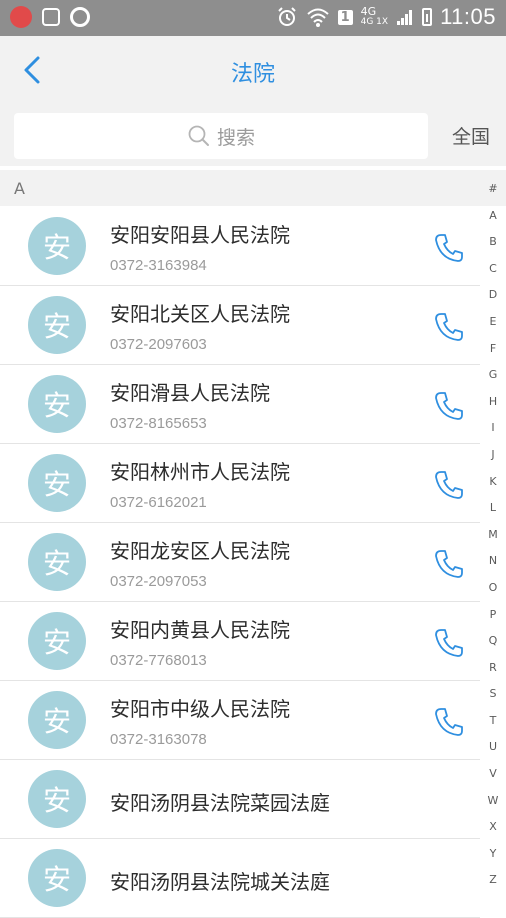 The image size is (506, 918). Describe the element at coordinates (220, 882) in the screenshot. I see `court-name: 安阳汤阴县法院城关法庭` at that location.